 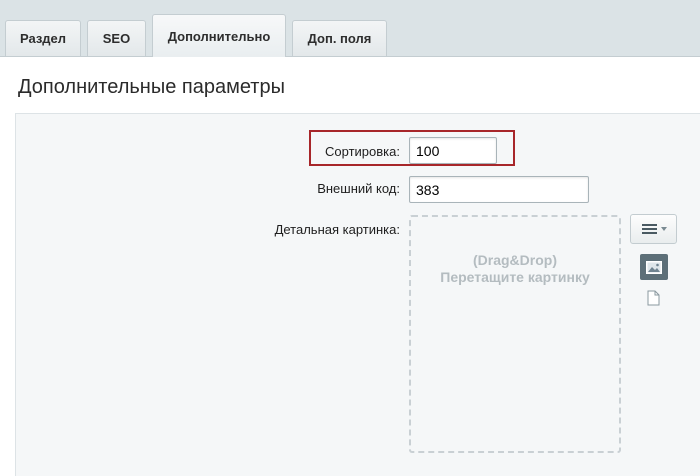 I want to click on external-code-label: Внешний код:, so click(x=358, y=188).